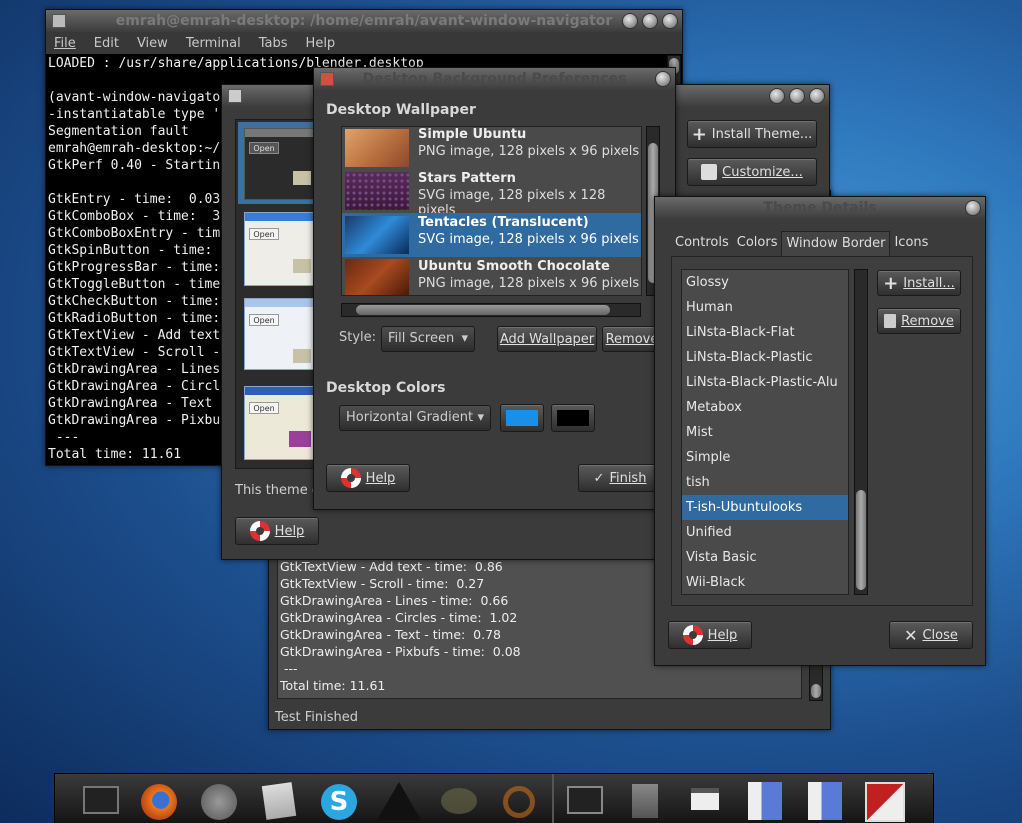 This screenshot has height=823, width=1022. What do you see at coordinates (280, 163) in the screenshot?
I see `theme-thumb-selected: Open` at bounding box center [280, 163].